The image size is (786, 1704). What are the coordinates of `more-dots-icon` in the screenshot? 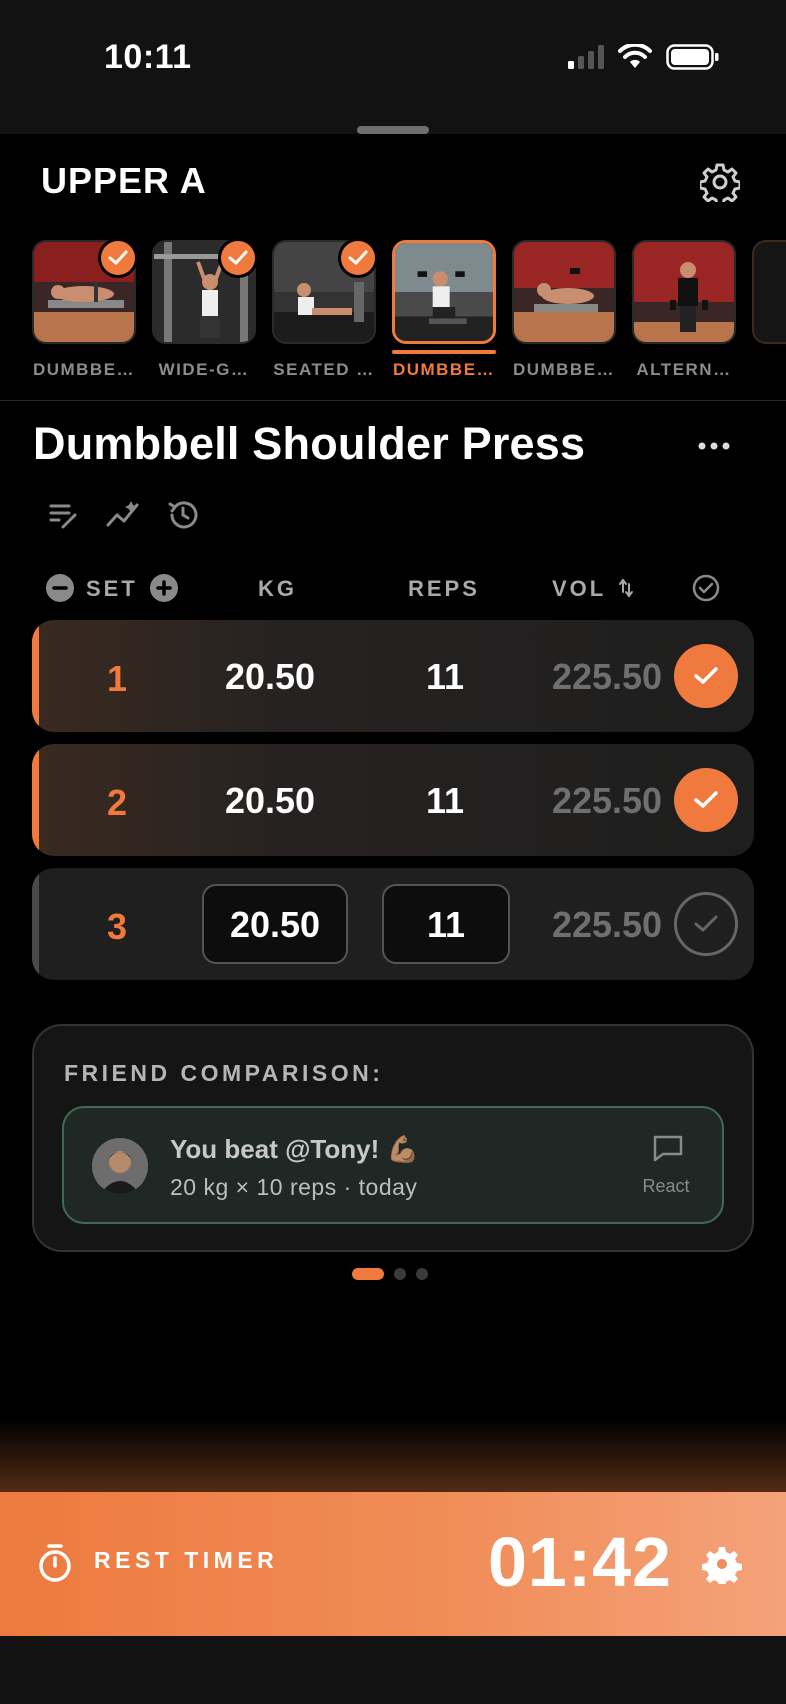 It's located at (714, 446).